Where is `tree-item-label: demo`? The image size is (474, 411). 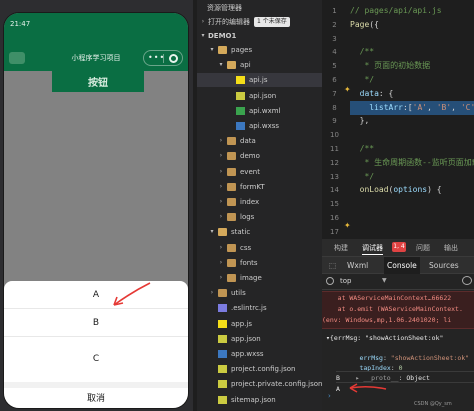
tree-item-label: demo is located at coordinates (250, 156).